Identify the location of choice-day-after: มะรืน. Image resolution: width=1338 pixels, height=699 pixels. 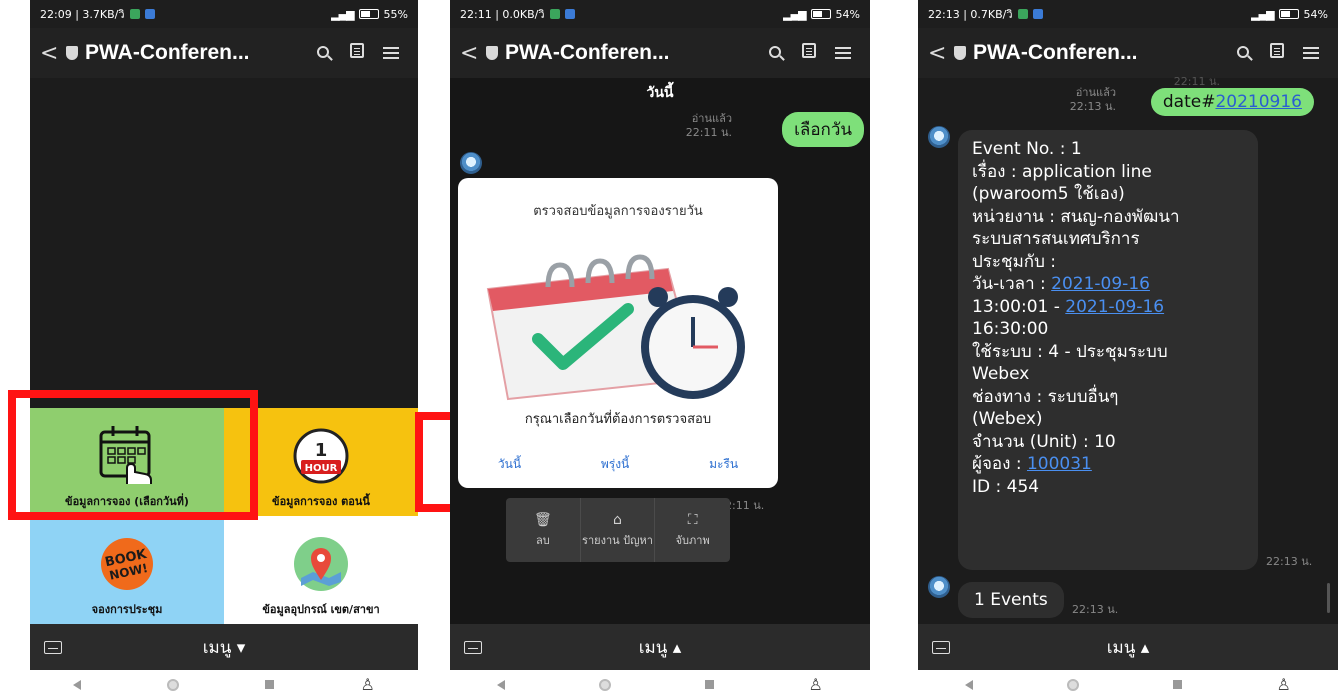
(723, 464).